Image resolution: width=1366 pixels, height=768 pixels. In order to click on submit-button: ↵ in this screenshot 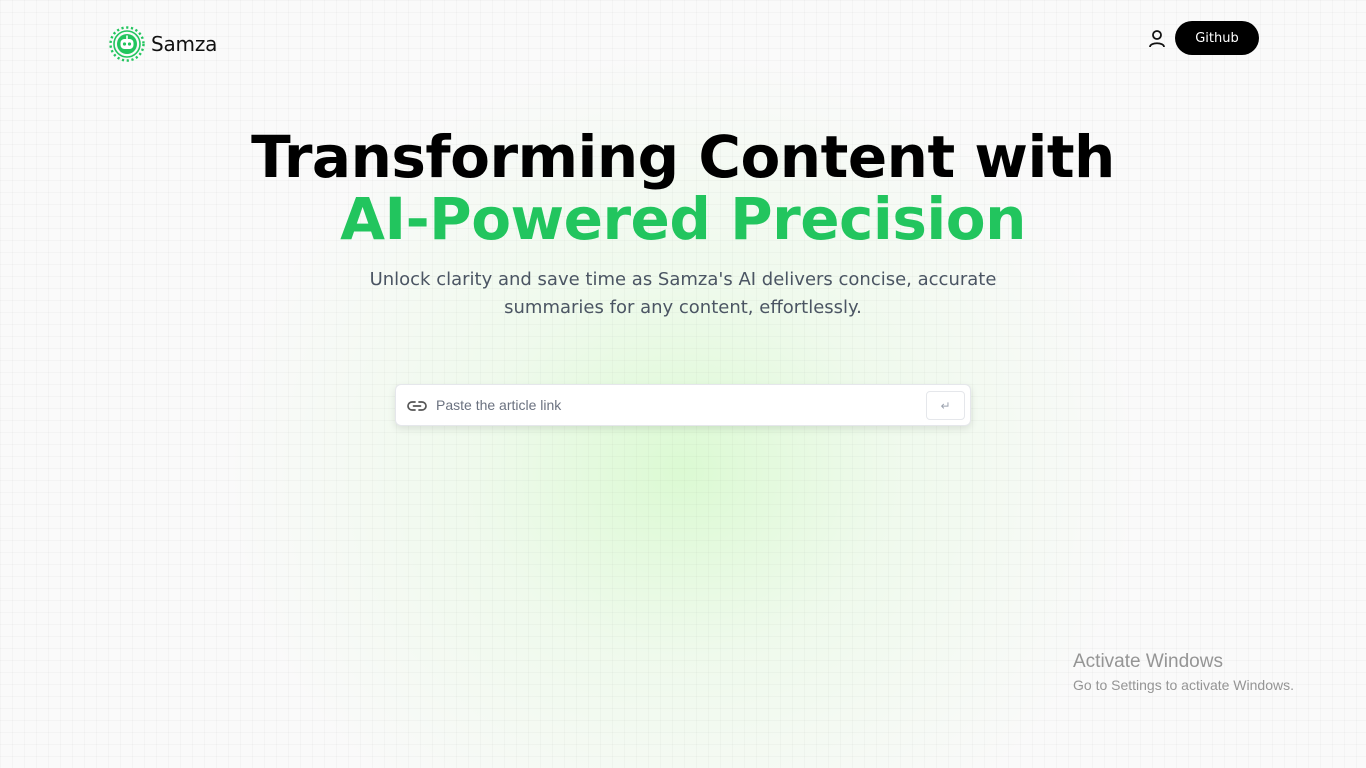, I will do `click(945, 405)`.